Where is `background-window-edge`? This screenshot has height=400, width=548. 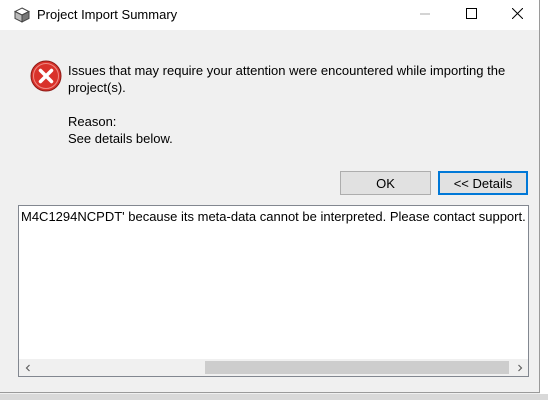 background-window-edge is located at coordinates (544, 200).